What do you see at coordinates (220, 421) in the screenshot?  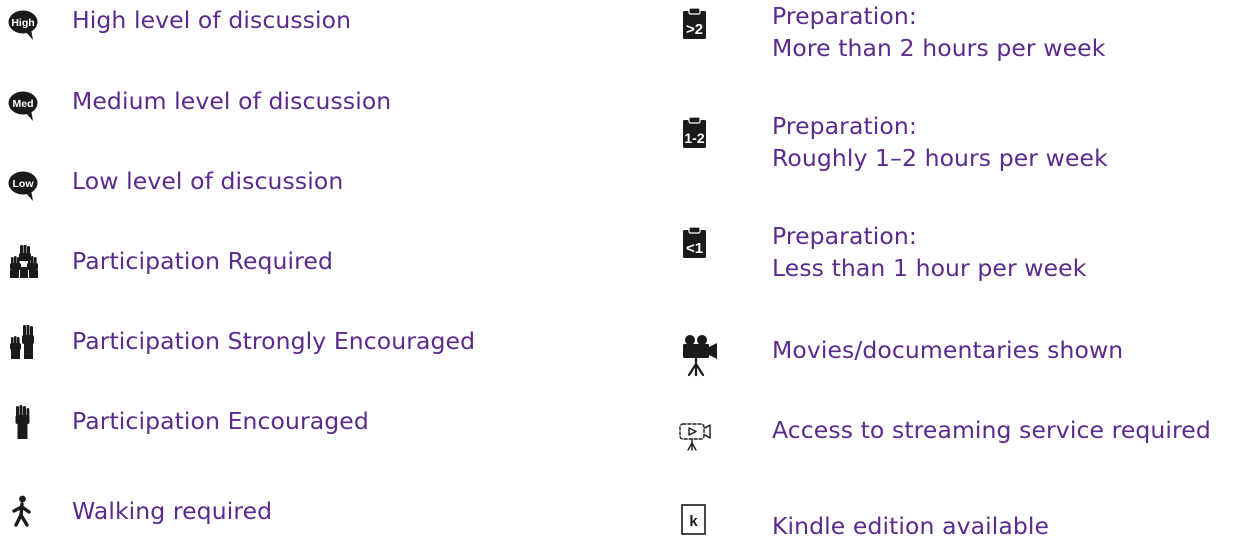 I see `legend-label: Participation Encouraged` at bounding box center [220, 421].